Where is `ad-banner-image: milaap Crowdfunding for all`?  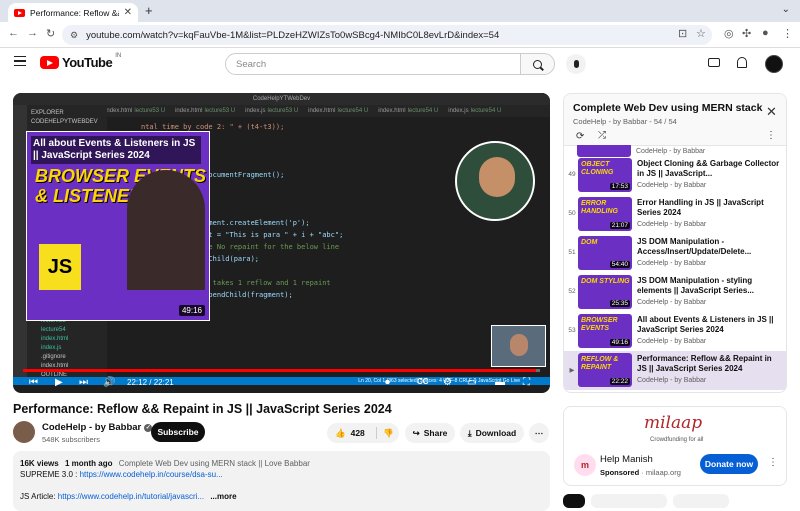 ad-banner-image: milaap Crowdfunding for all is located at coordinates (675, 427).